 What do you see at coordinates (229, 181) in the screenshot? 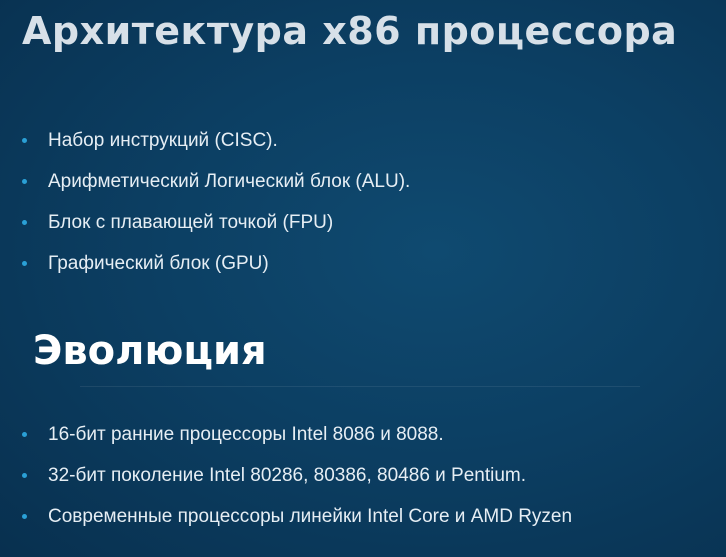
I see `list-item-text: Арифметический Логический блок (ALU).` at bounding box center [229, 181].